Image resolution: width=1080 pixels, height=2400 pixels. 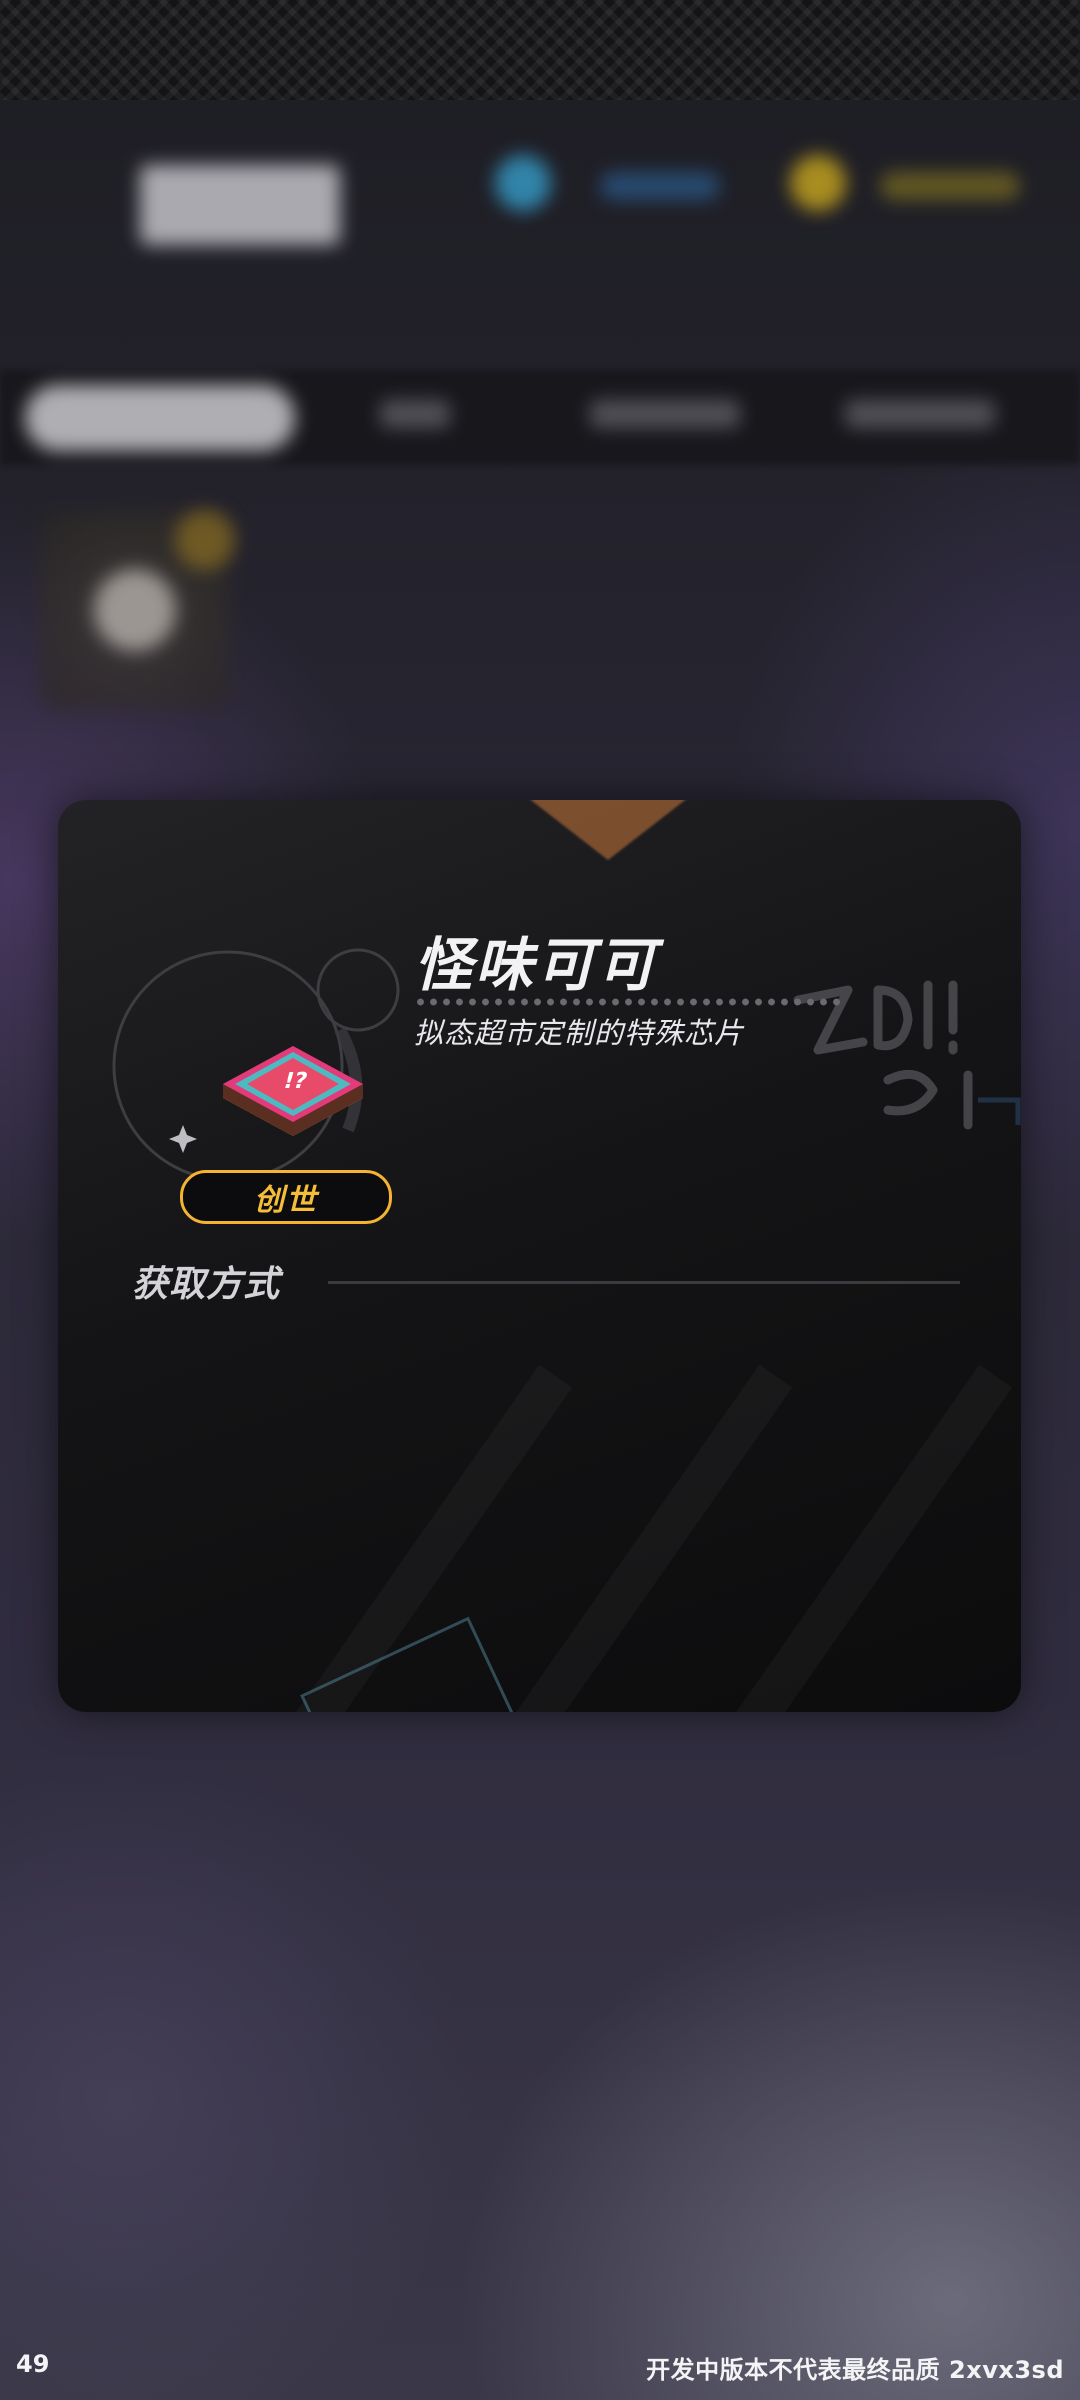 I want to click on title-divider, so click(x=629, y=1002).